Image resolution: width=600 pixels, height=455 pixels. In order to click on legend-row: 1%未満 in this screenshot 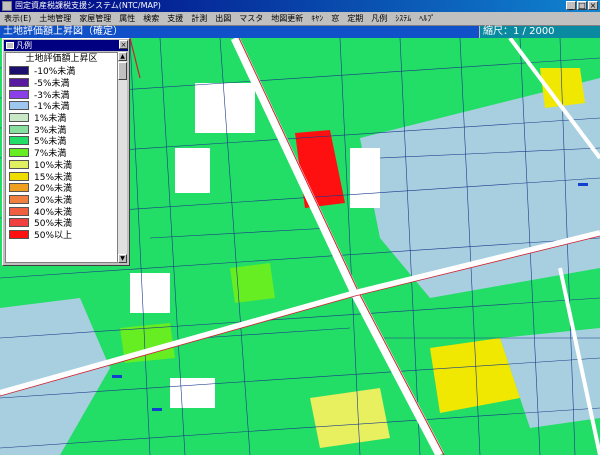, I will do `click(61, 118)`.